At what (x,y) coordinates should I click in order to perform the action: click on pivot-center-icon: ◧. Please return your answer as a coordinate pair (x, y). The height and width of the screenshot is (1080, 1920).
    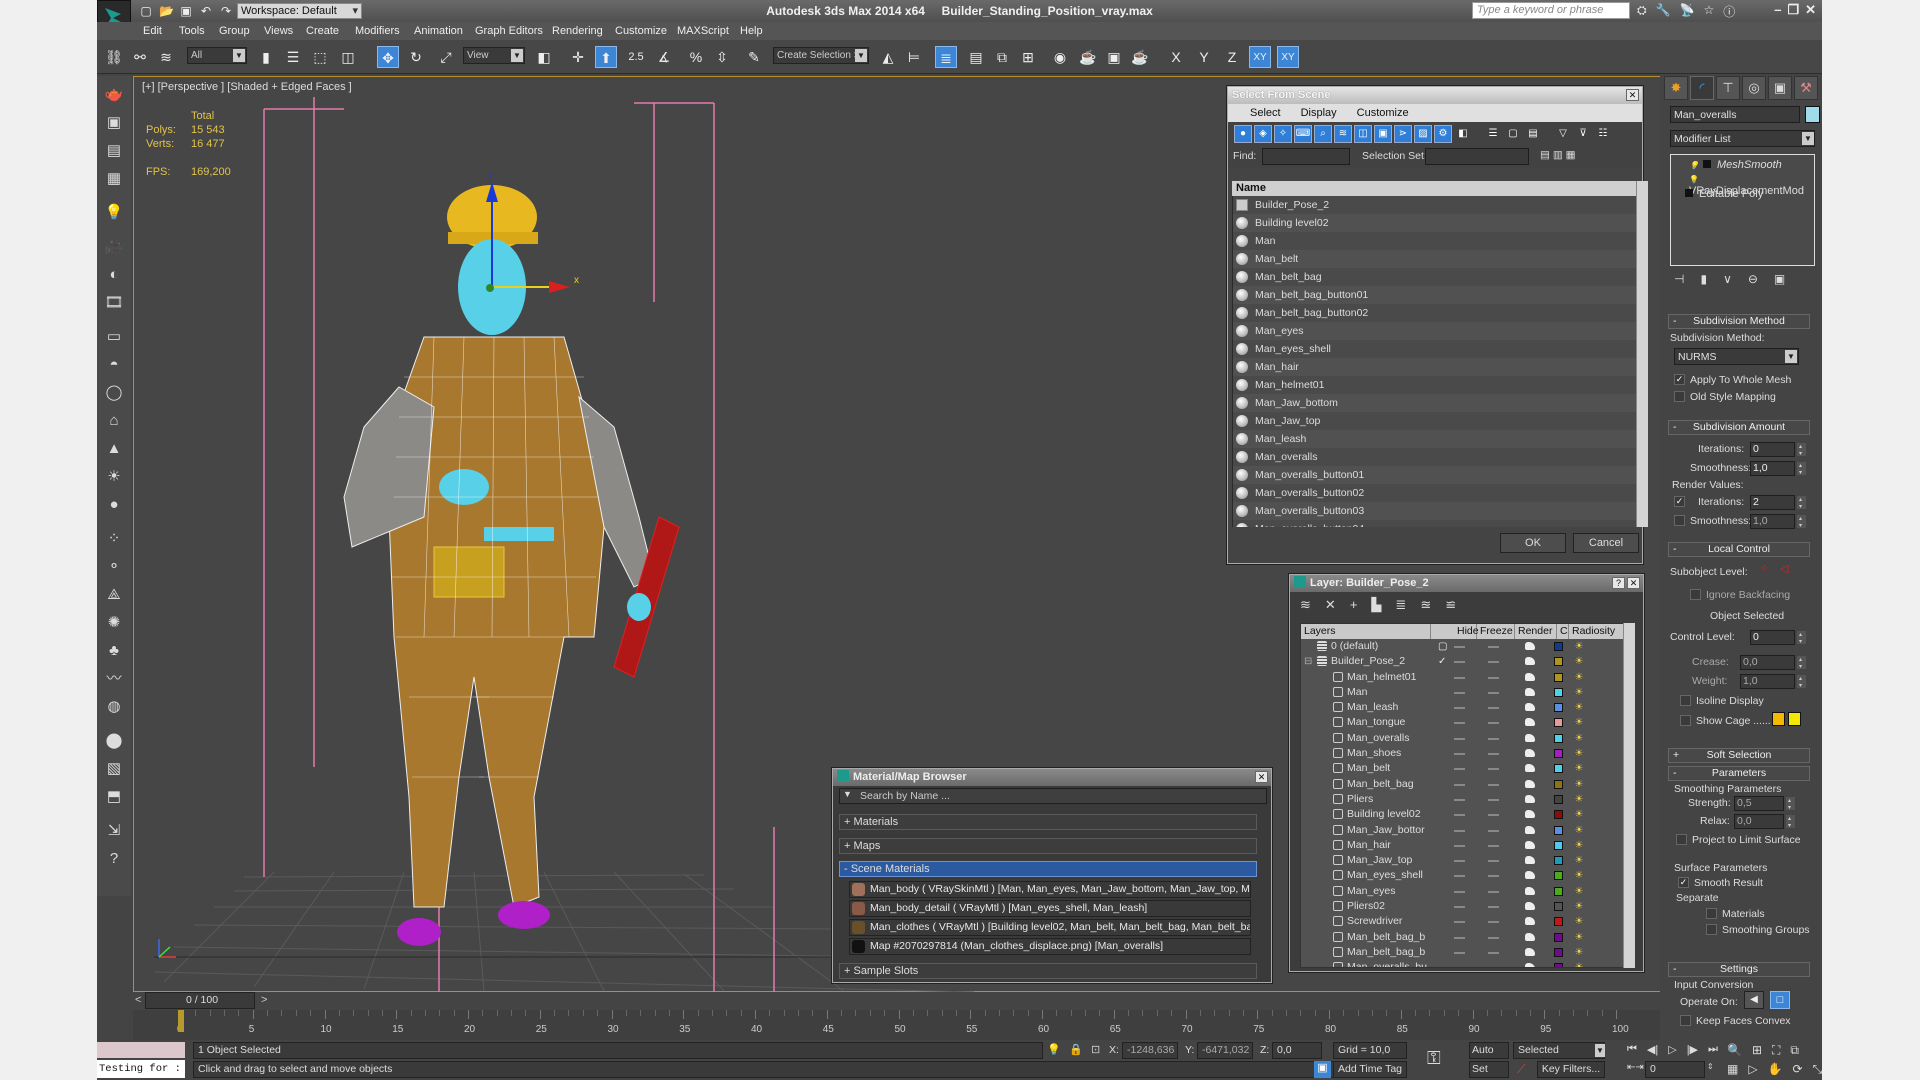
    Looking at the image, I should click on (544, 57).